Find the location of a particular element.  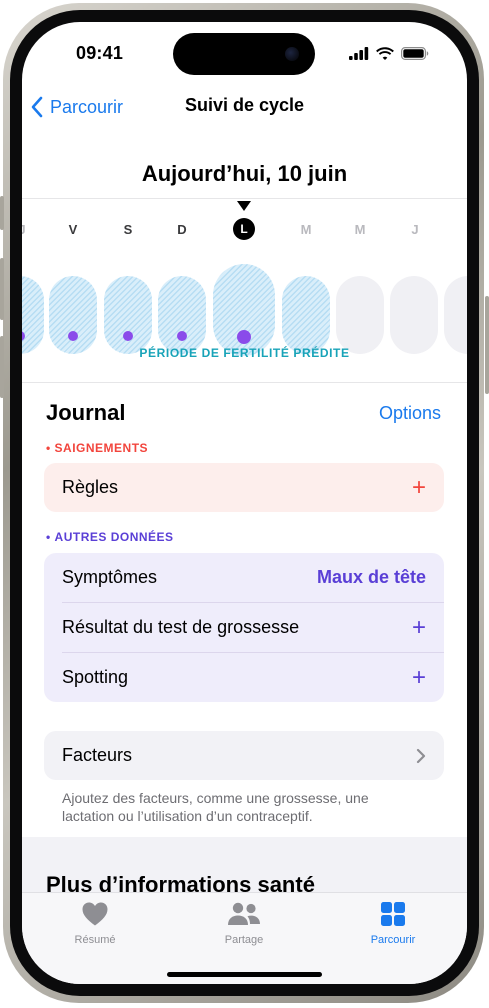

pregnancy-test-row: Résultat du test de grossesse + is located at coordinates (244, 627).